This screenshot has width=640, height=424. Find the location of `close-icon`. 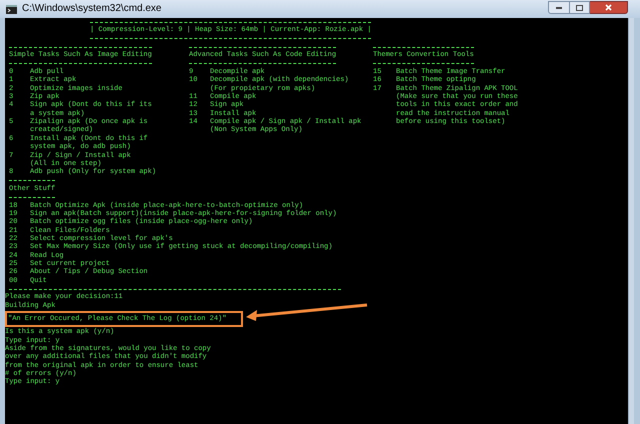

close-icon is located at coordinates (608, 7).